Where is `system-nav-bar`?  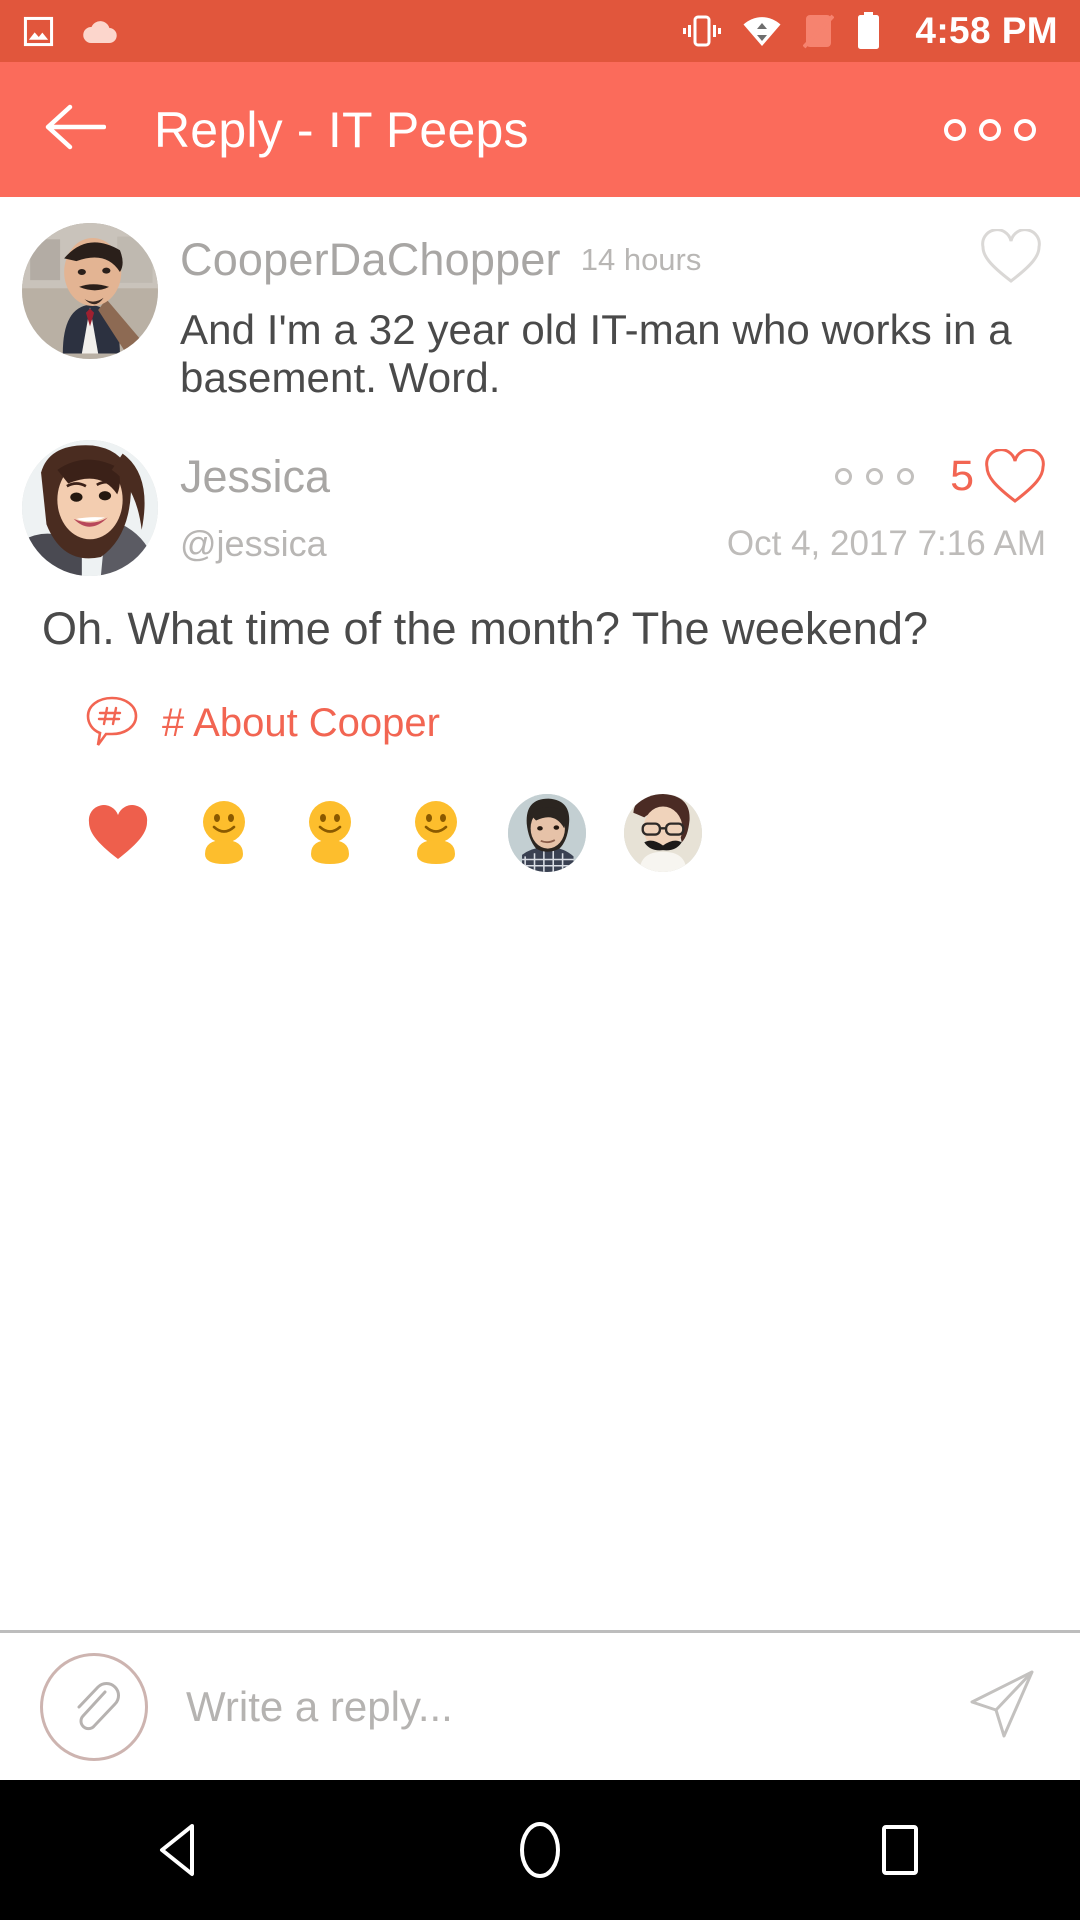
system-nav-bar is located at coordinates (540, 1850).